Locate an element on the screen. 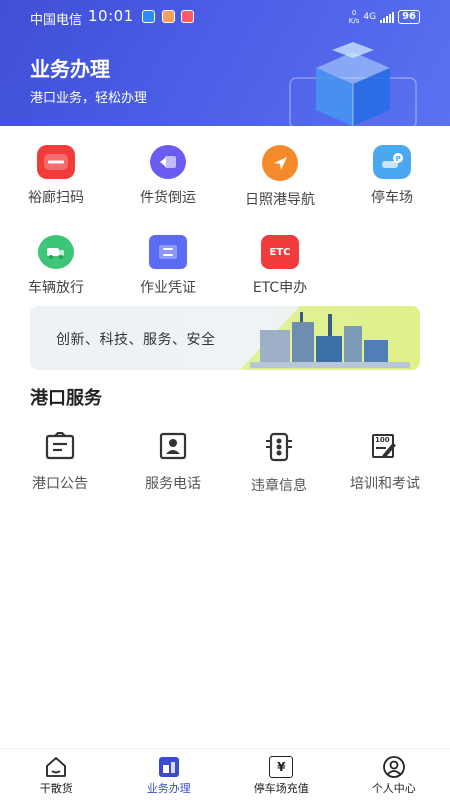 The width and height of the screenshot is (450, 800). home-icon is located at coordinates (56, 767).